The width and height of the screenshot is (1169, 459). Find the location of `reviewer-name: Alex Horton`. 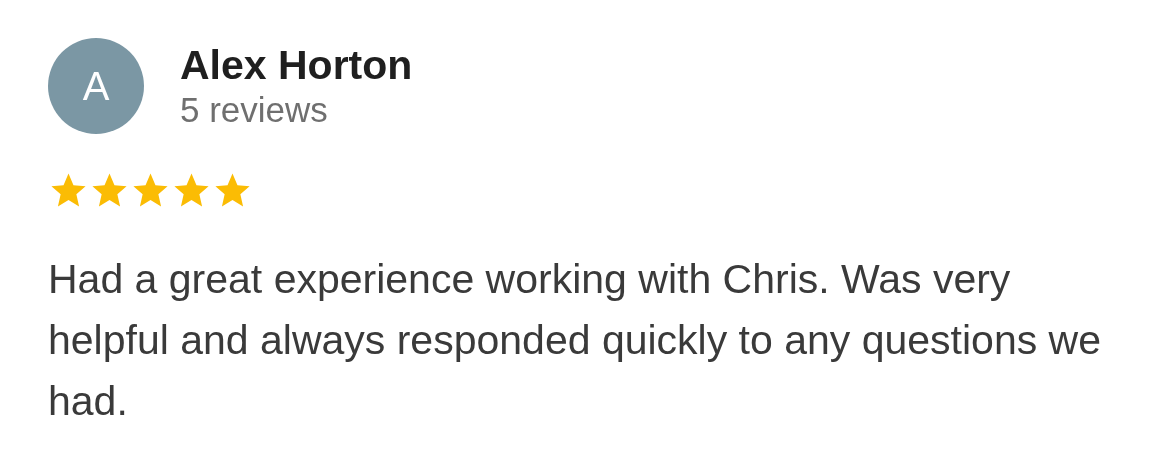

reviewer-name: Alex Horton is located at coordinates (296, 65).